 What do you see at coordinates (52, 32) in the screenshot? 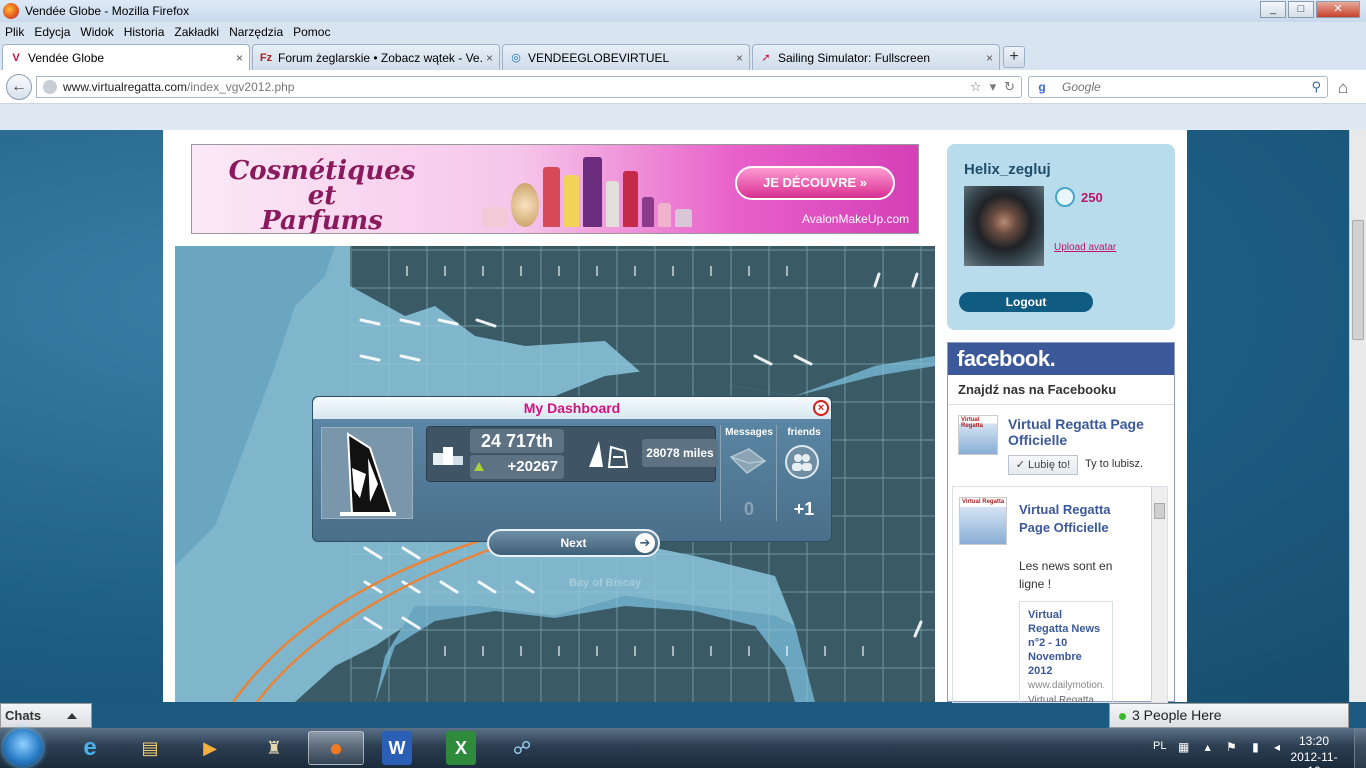
I see `menu-edit: Edycja` at bounding box center [52, 32].